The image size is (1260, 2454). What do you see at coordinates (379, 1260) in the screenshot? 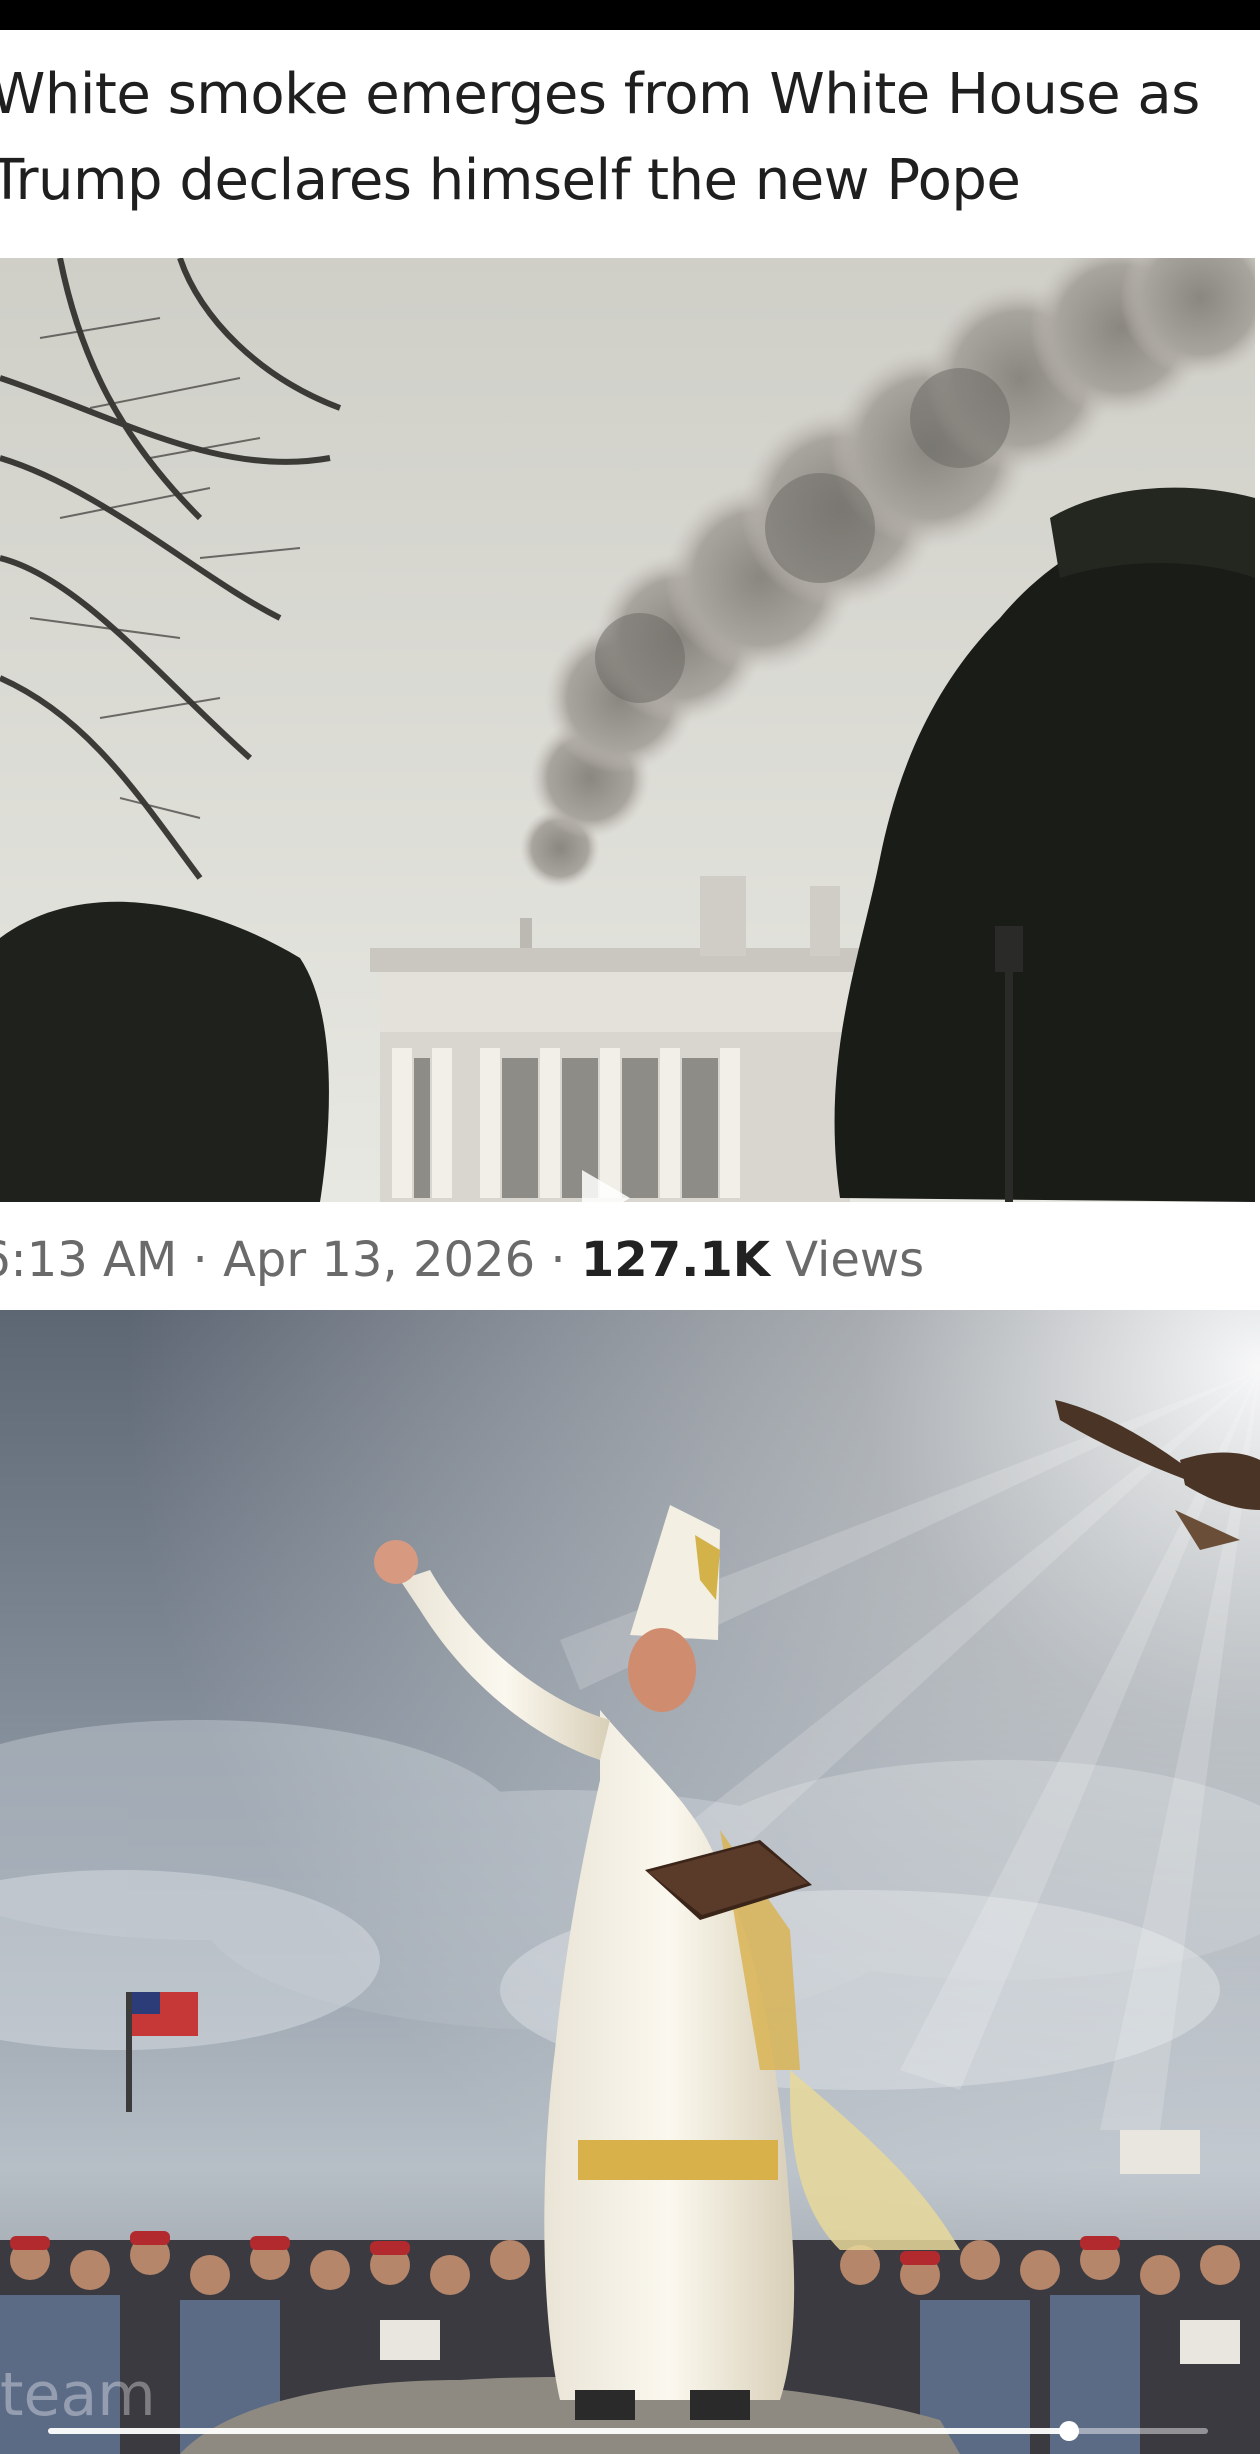
I see `post-date: Apr 13, 2026` at bounding box center [379, 1260].